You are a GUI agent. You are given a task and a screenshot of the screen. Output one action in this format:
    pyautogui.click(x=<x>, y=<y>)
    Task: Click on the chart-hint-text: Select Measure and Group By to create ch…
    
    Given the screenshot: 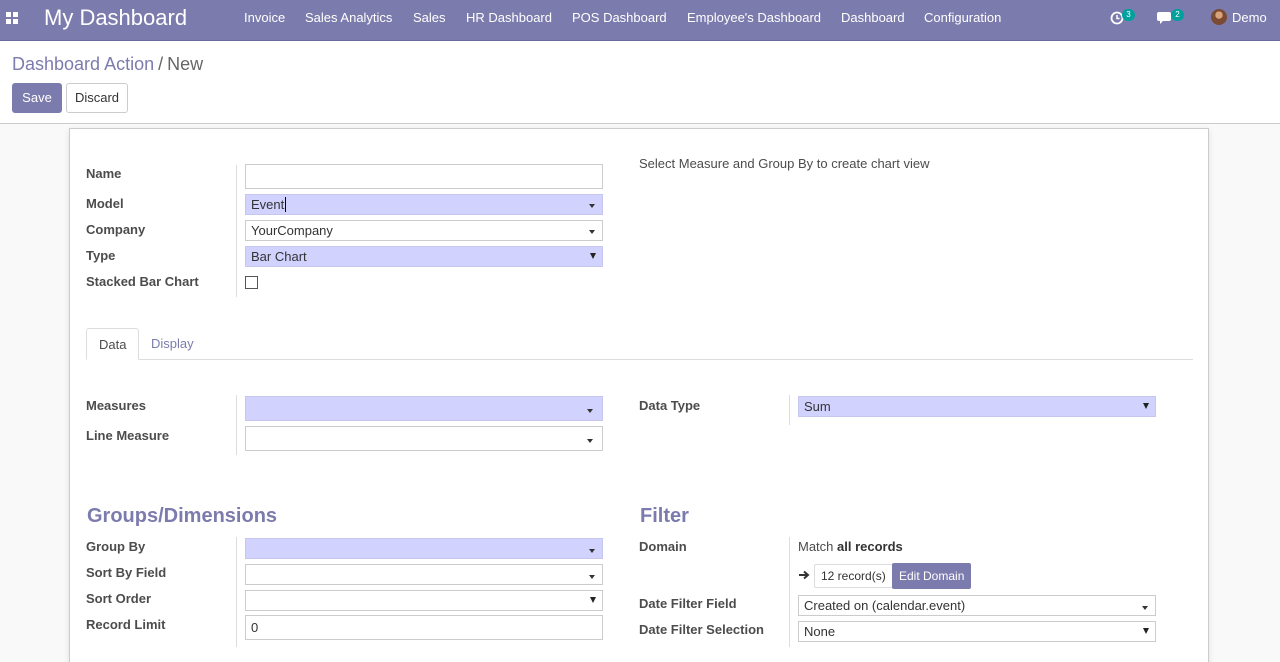 What is the action you would take?
    pyautogui.click(x=784, y=163)
    